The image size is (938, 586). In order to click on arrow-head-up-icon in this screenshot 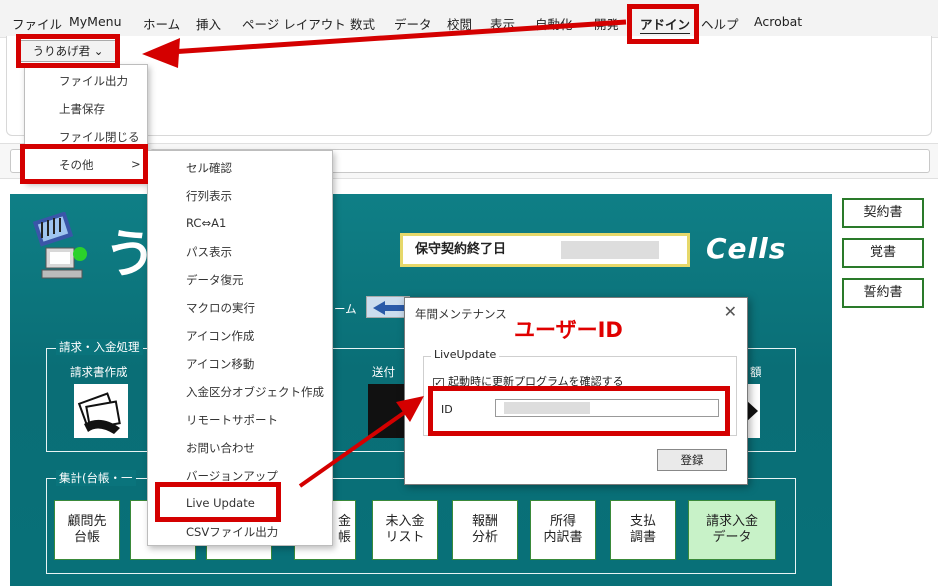, I will do `click(410, 409)`.